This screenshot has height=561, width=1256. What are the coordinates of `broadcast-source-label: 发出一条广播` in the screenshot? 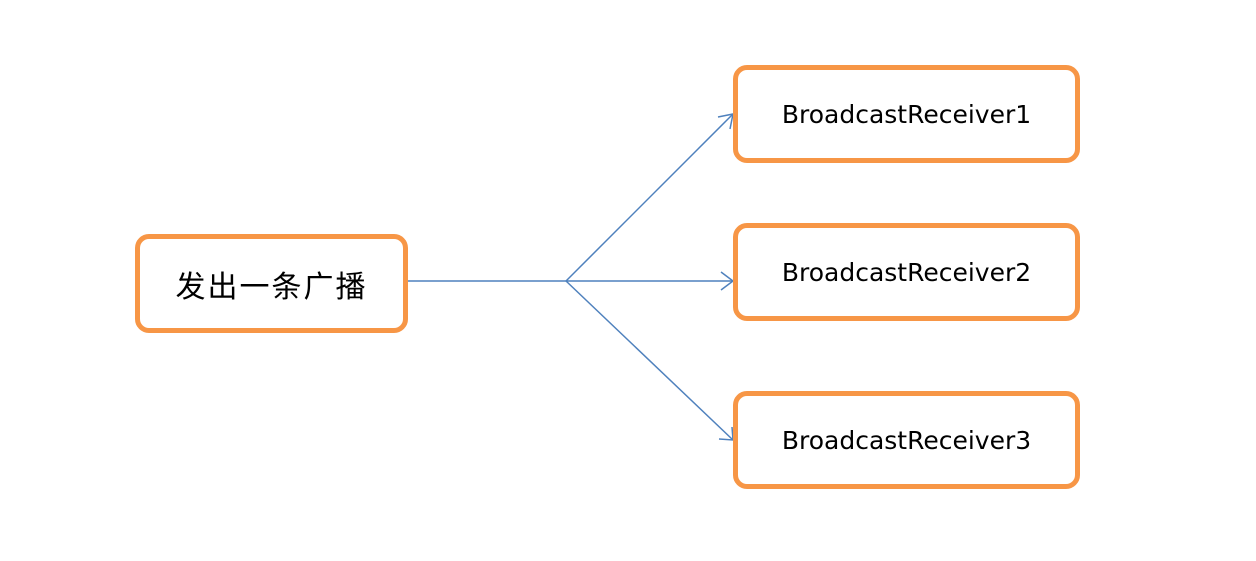 It's located at (271, 287).